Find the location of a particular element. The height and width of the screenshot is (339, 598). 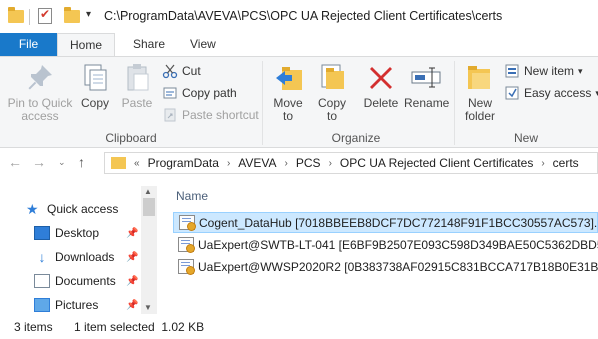

copy-icon is located at coordinates (95, 77).